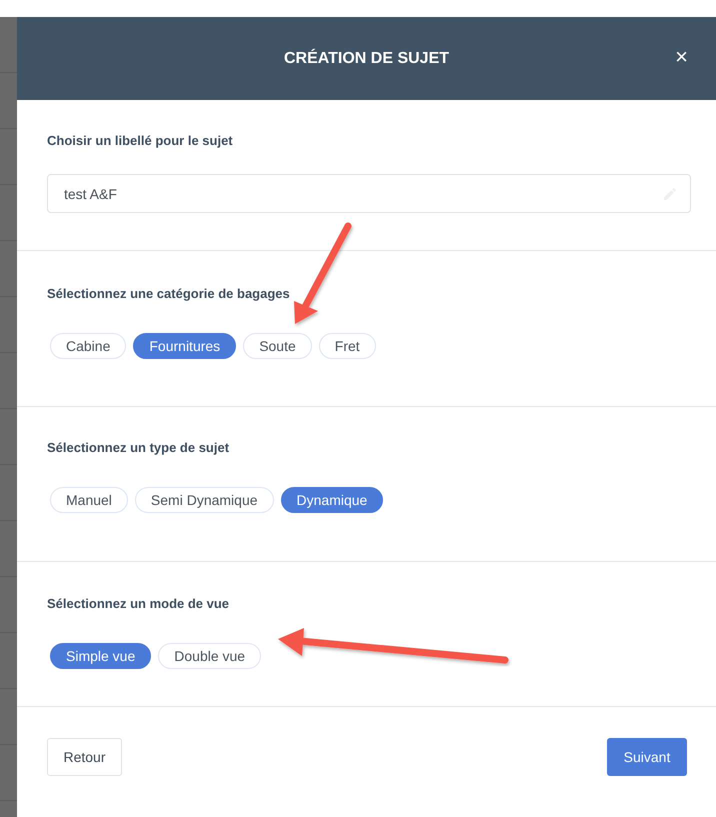  I want to click on section-label: Sélectionnez un type de sujet, so click(138, 447).